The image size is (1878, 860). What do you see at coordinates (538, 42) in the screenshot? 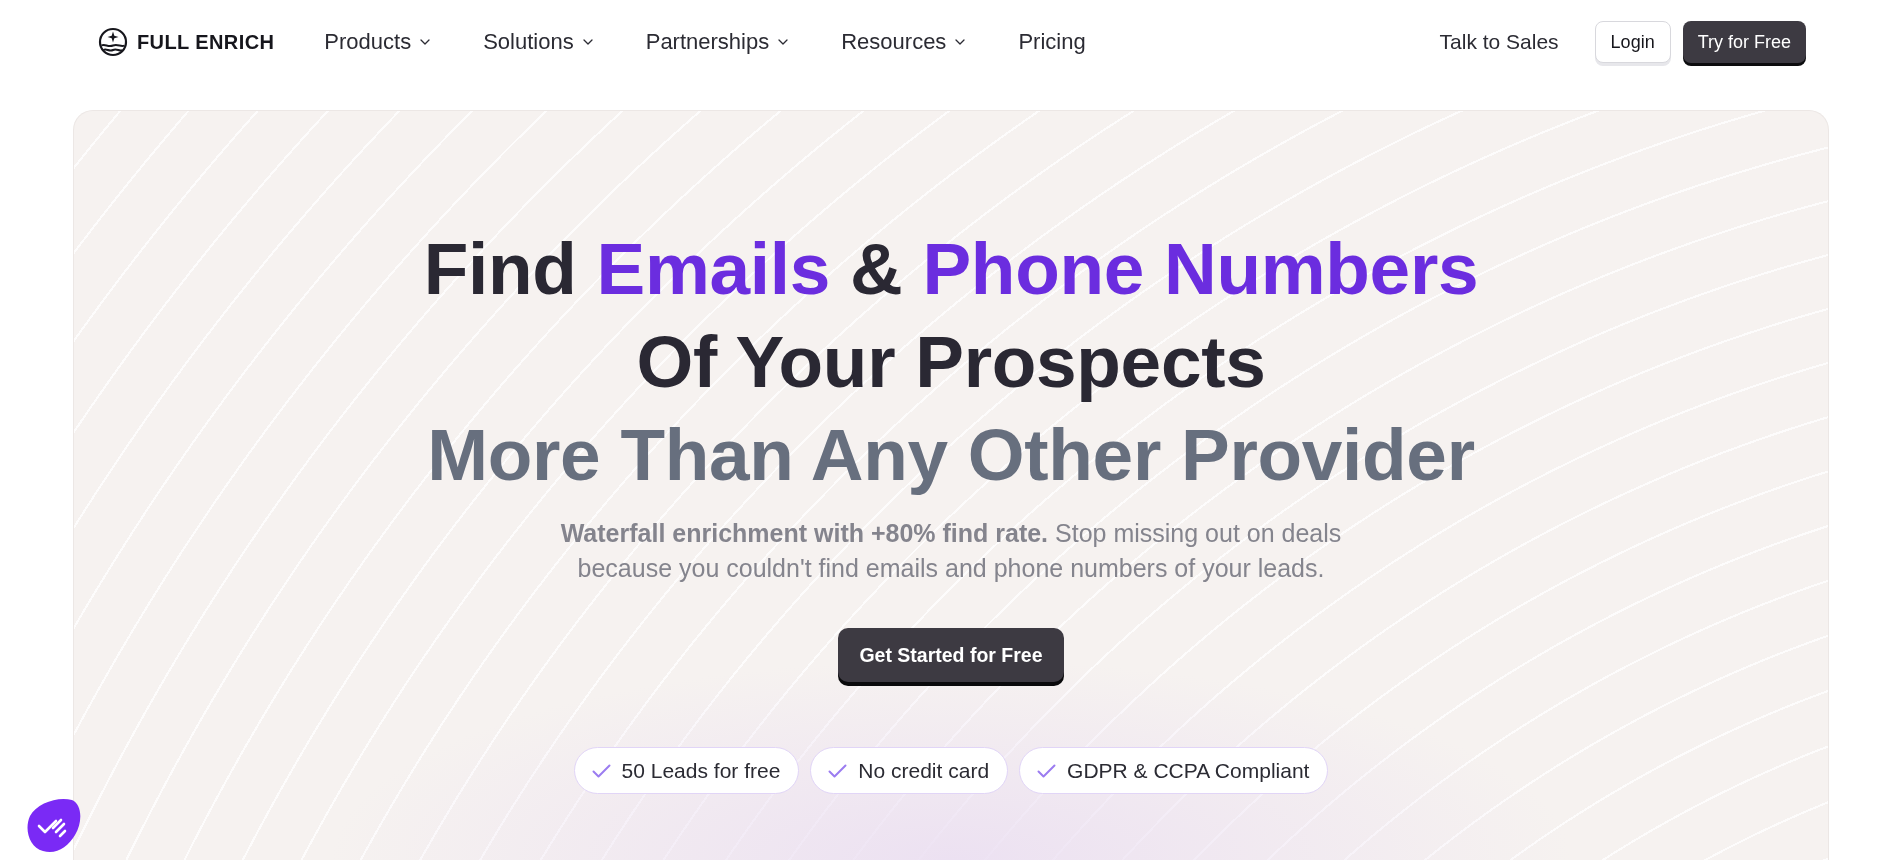
I see `nav-item: Solutions` at bounding box center [538, 42].